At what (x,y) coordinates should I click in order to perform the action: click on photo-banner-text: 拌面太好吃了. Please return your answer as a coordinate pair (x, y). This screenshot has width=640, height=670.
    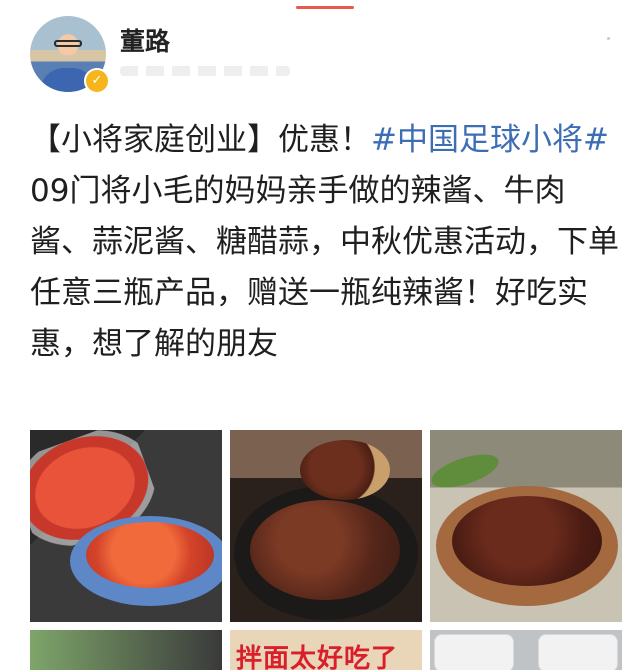
    Looking at the image, I should click on (317, 657).